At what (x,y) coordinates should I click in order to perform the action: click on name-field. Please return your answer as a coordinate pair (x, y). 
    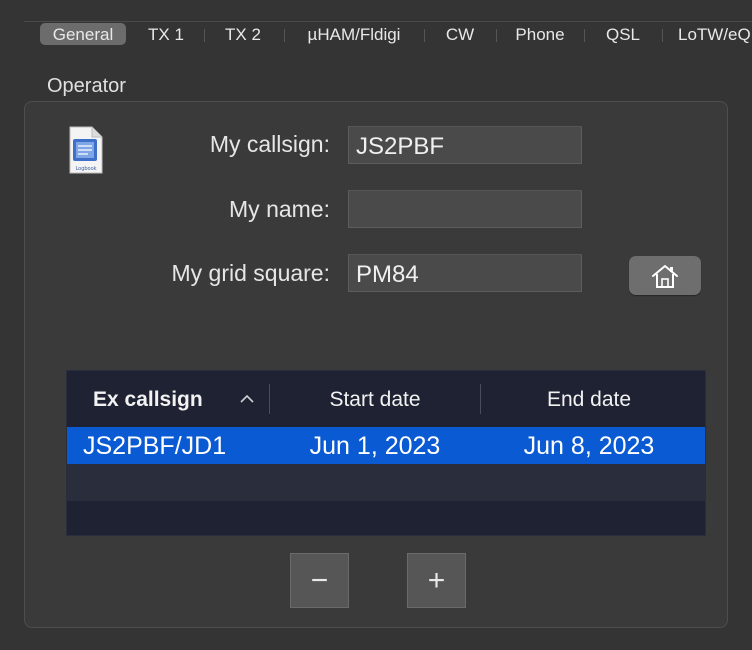
    Looking at the image, I should click on (465, 209).